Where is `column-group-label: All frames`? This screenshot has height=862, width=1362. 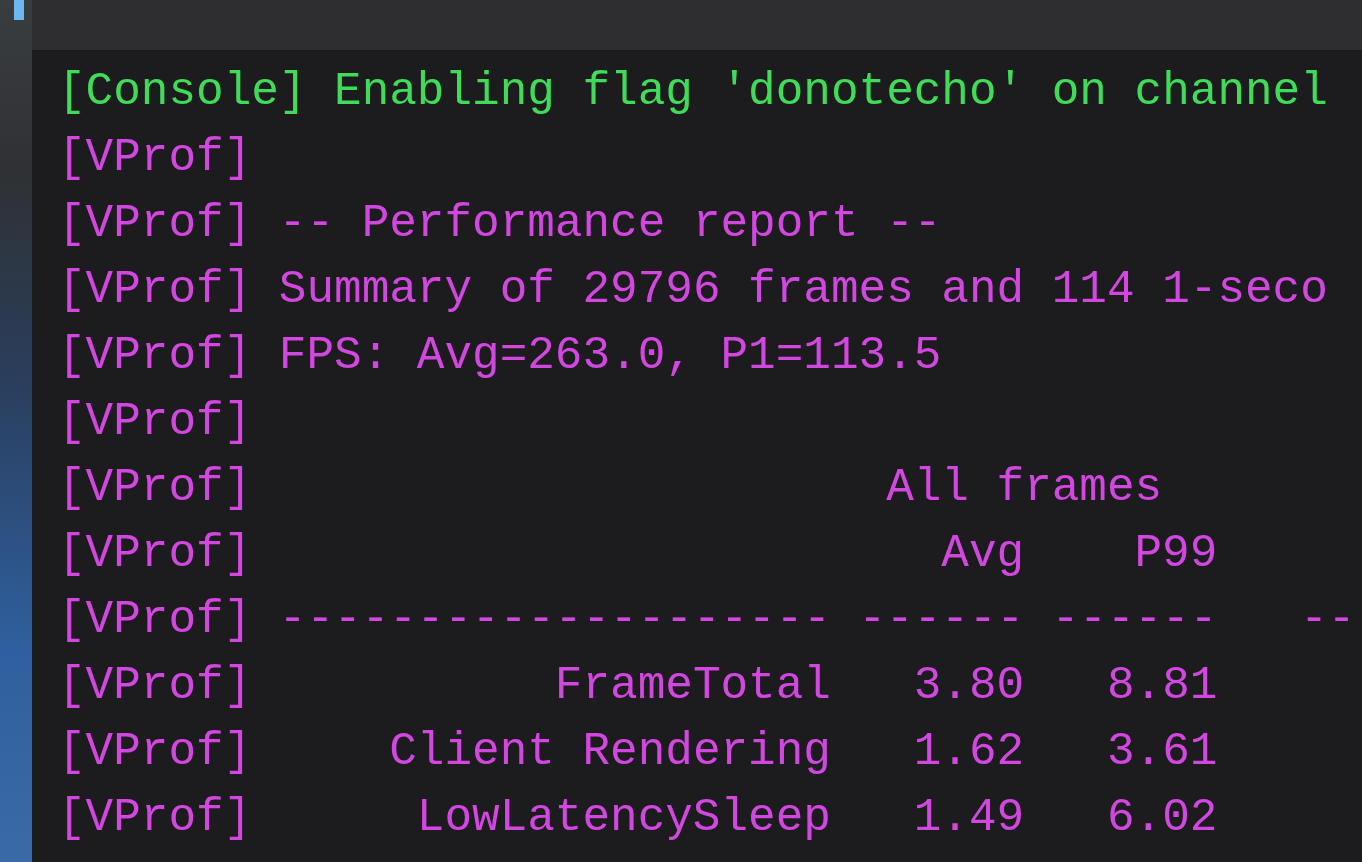
column-group-label: All frames is located at coordinates (1024, 488).